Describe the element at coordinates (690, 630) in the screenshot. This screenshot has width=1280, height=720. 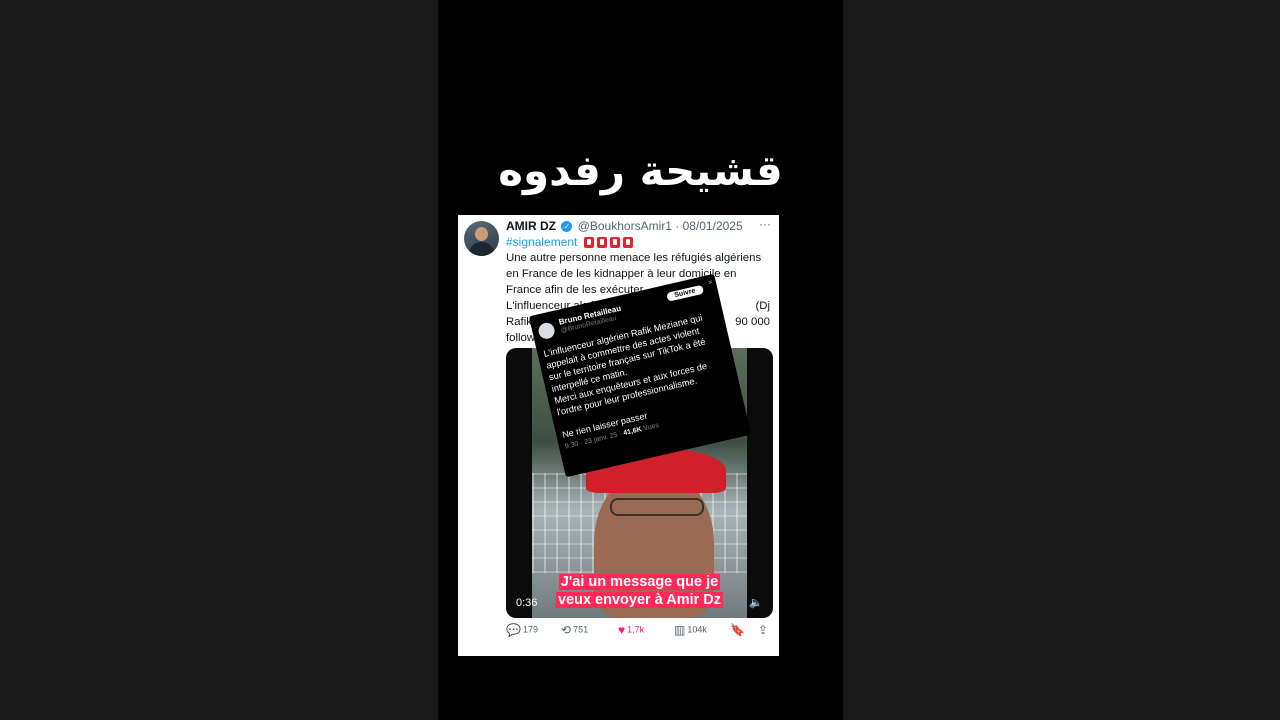
I see `views-button: ▥ 104k` at that location.